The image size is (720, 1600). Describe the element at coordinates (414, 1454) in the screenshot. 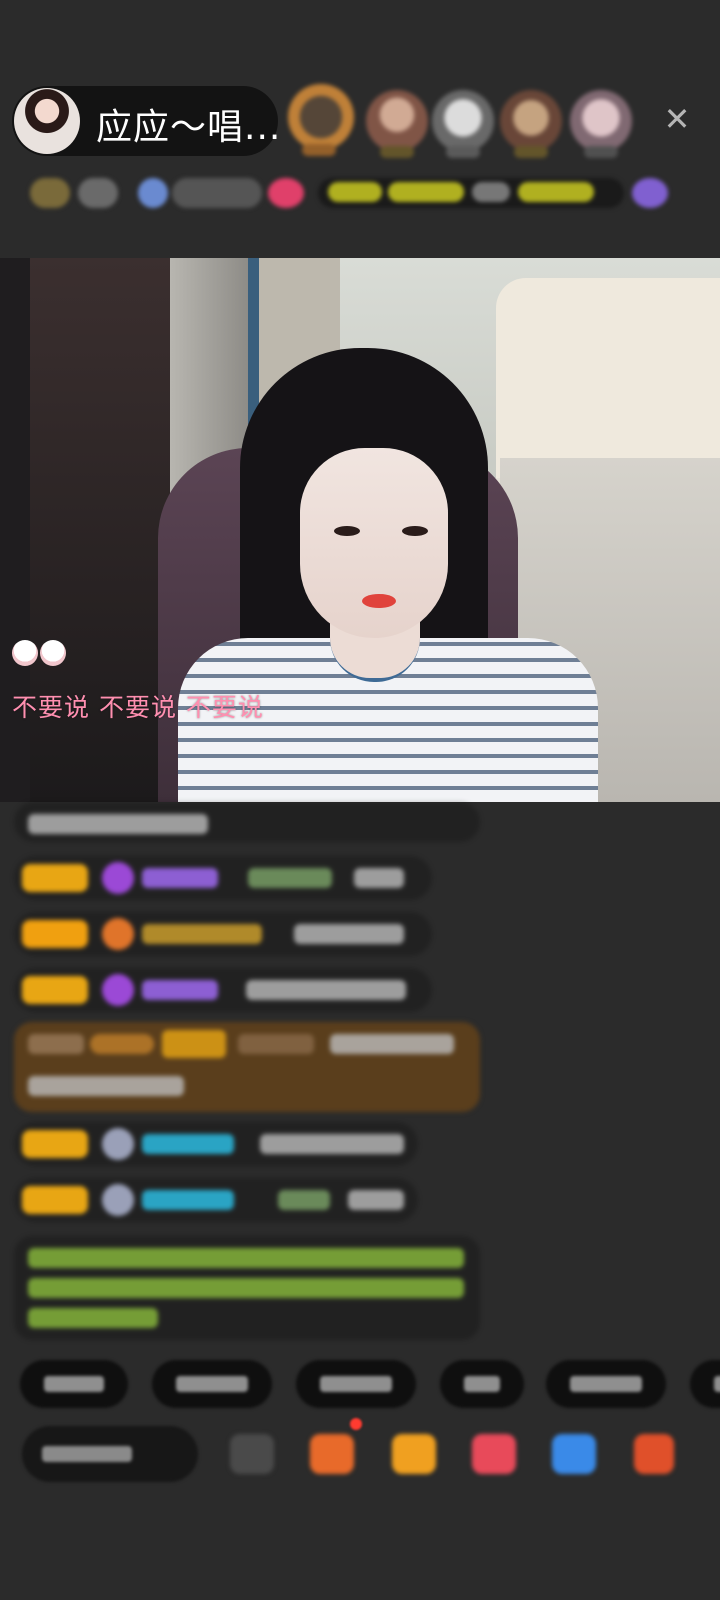

I see `red-packet-icon` at that location.